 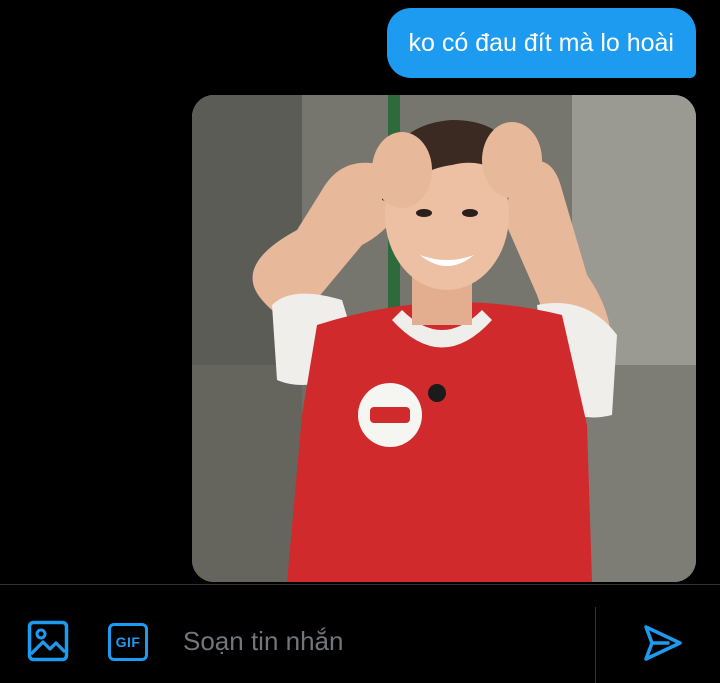 I want to click on message-bubble: ko có đau đít mà lo hoài, so click(x=541, y=43).